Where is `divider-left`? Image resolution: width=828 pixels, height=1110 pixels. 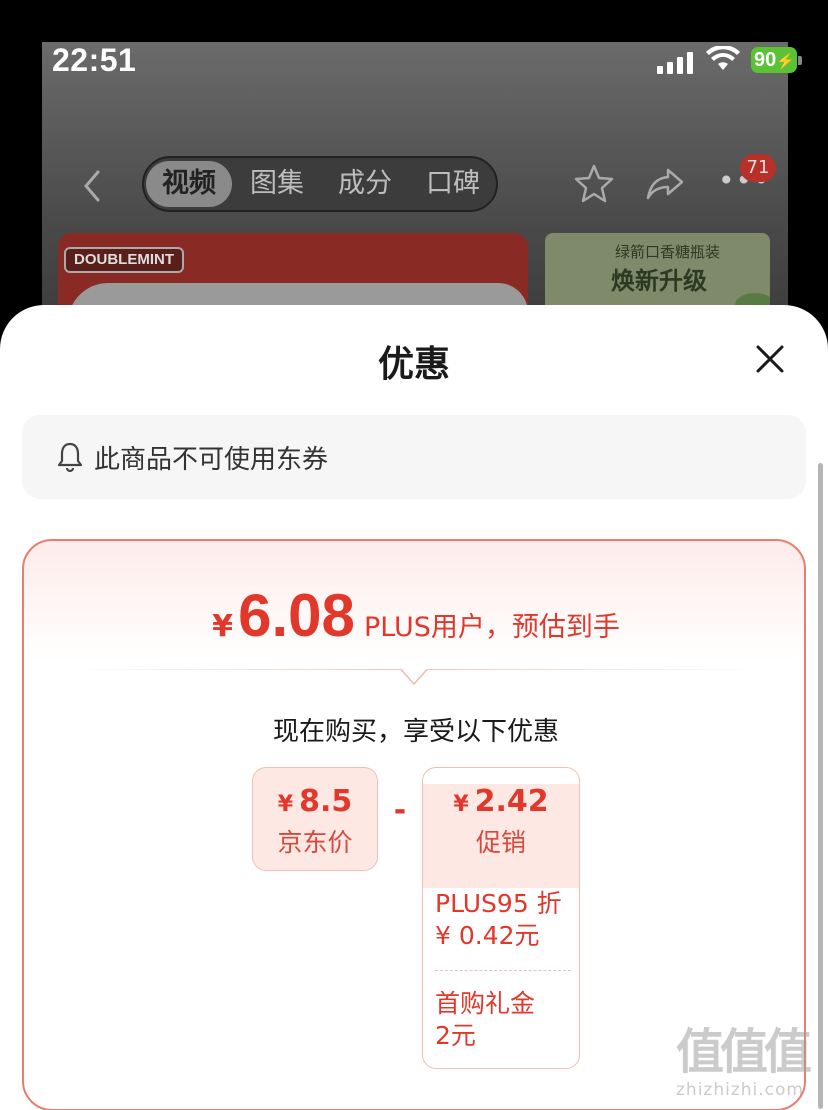
divider-left is located at coordinates (233, 669).